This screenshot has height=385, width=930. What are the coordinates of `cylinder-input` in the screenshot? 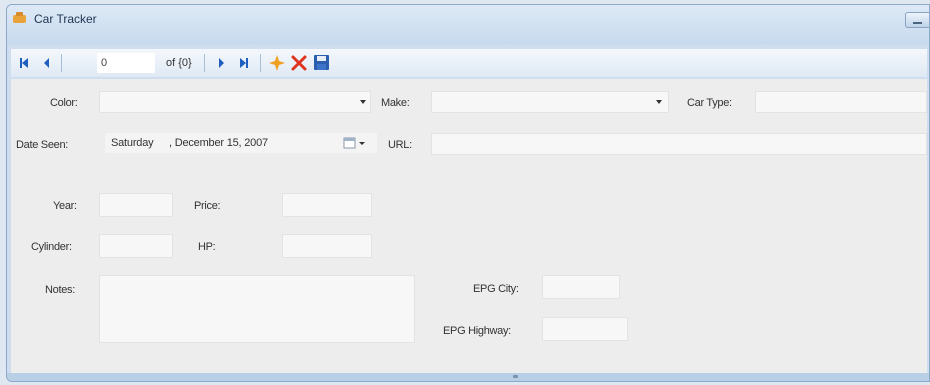 It's located at (136, 246).